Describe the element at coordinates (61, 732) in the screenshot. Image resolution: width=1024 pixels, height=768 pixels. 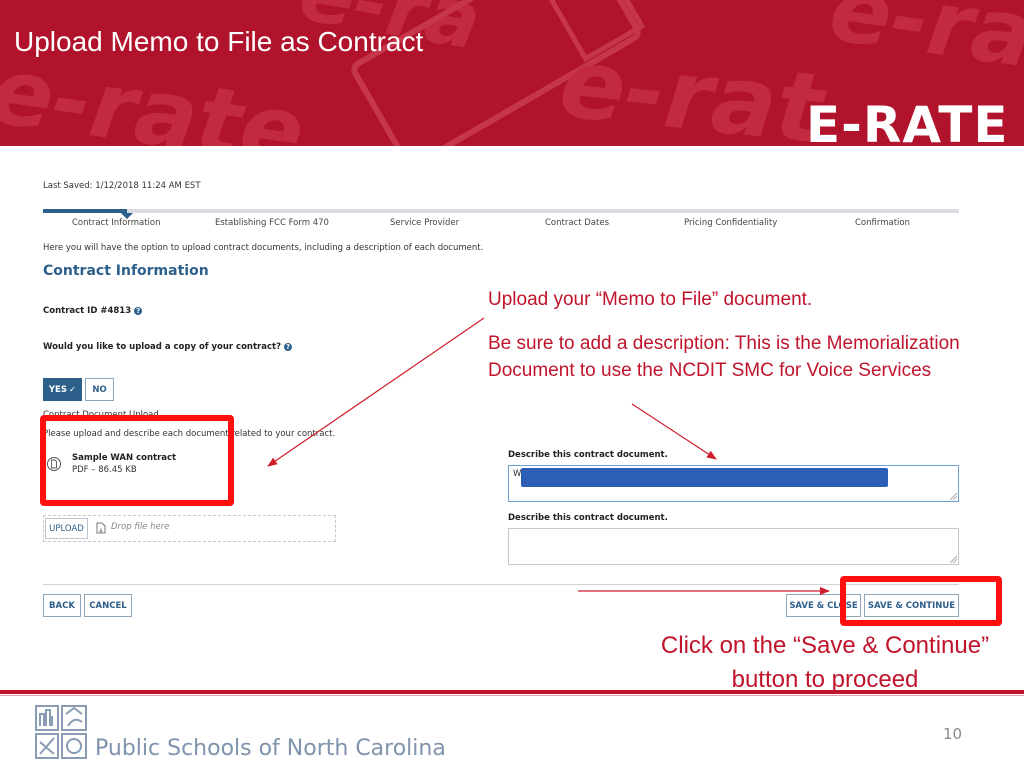
I see `nc-dpi-logo-icon` at that location.